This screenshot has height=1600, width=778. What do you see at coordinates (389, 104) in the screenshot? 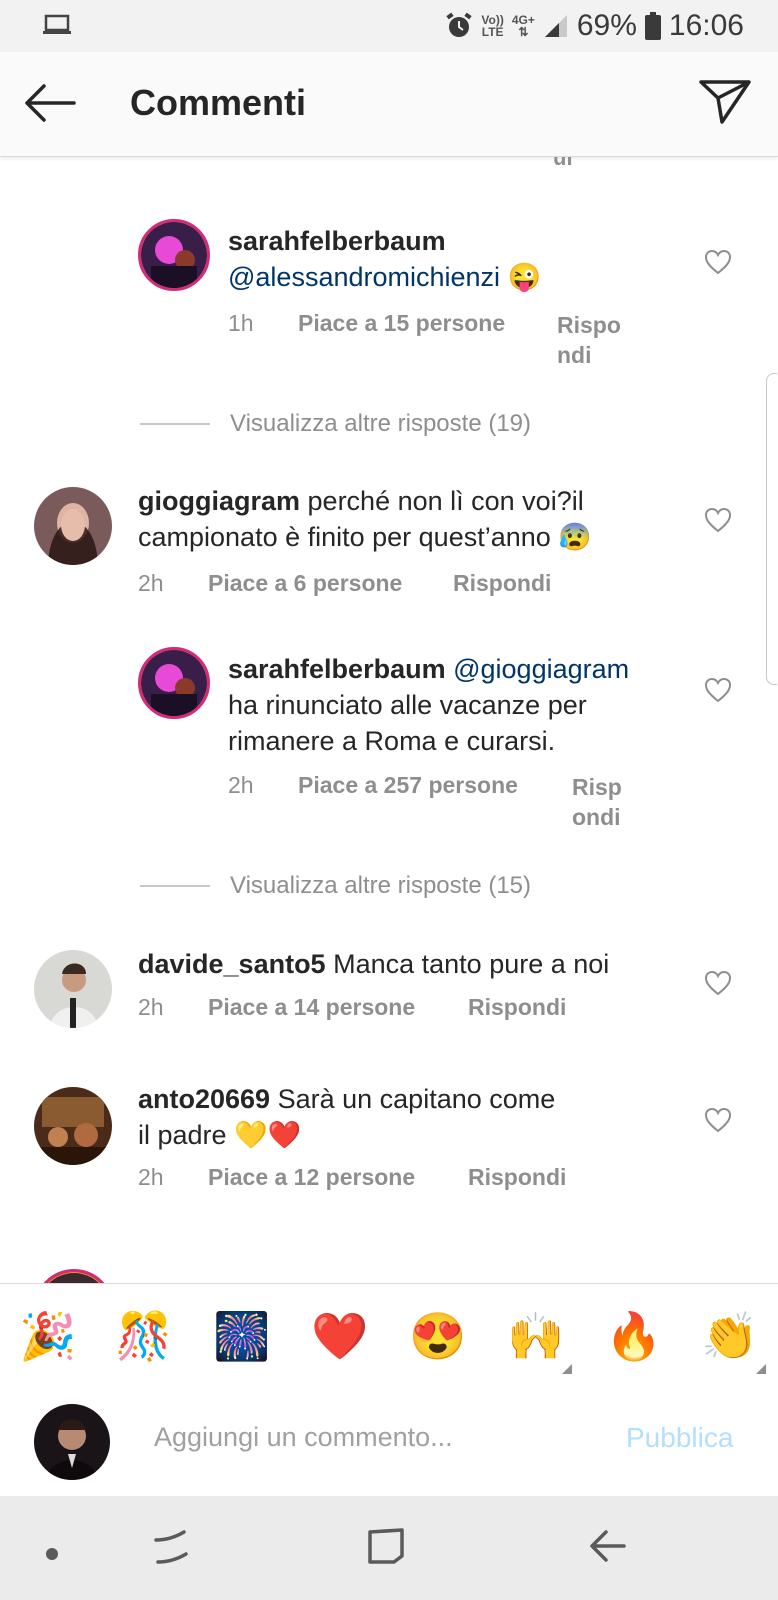
I see `header: Commenti` at bounding box center [389, 104].